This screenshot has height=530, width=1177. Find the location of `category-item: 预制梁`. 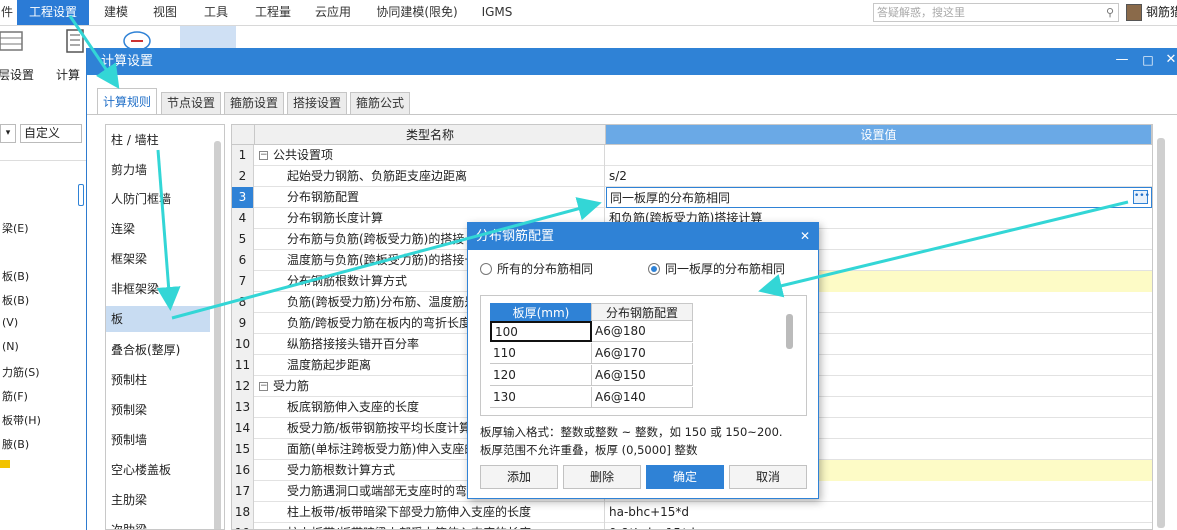

category-item: 预制梁 is located at coordinates (158, 410).